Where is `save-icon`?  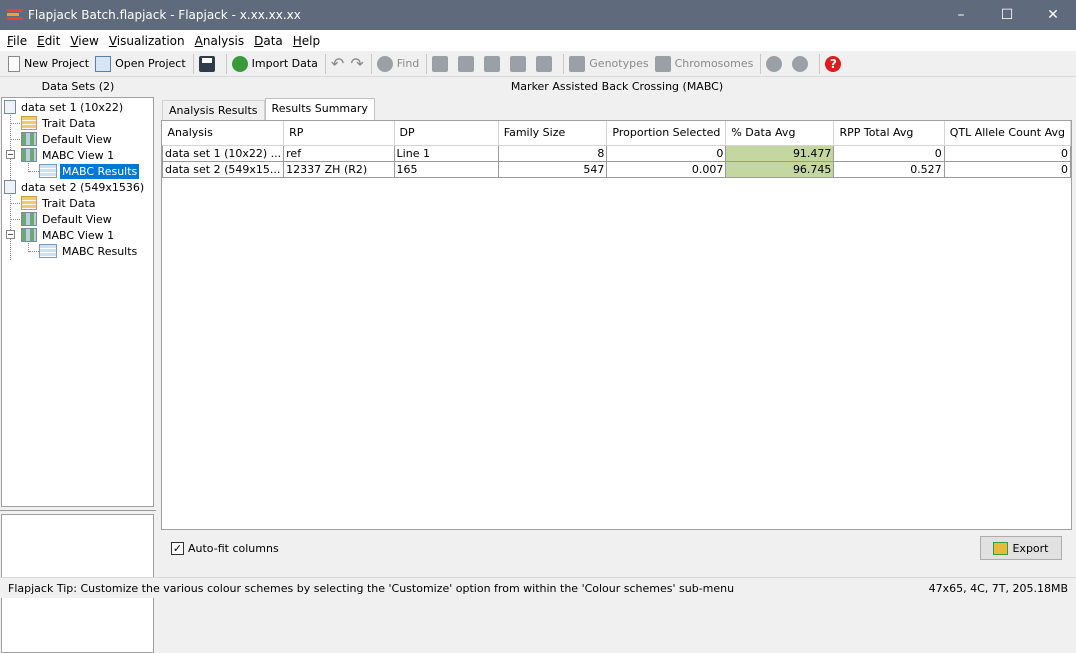
save-icon is located at coordinates (206, 63).